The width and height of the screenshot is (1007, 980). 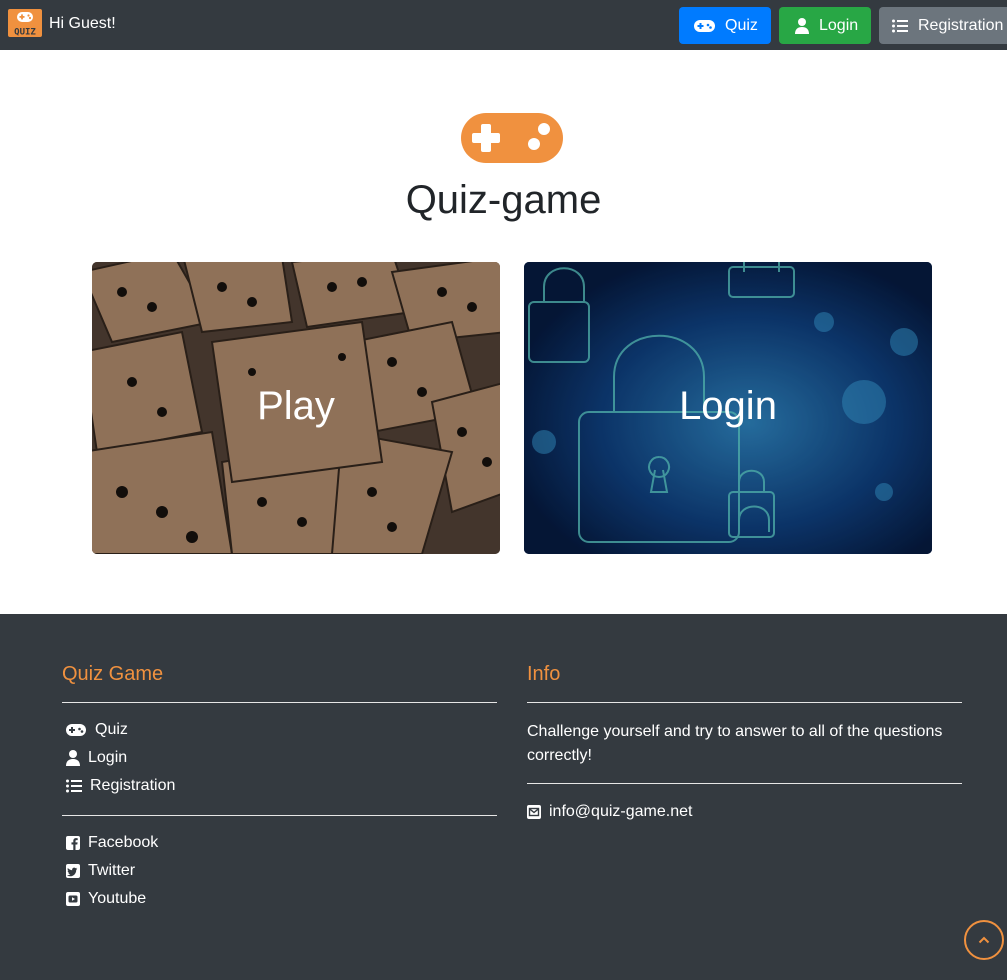 I want to click on twitter-icon, so click(x=73, y=871).